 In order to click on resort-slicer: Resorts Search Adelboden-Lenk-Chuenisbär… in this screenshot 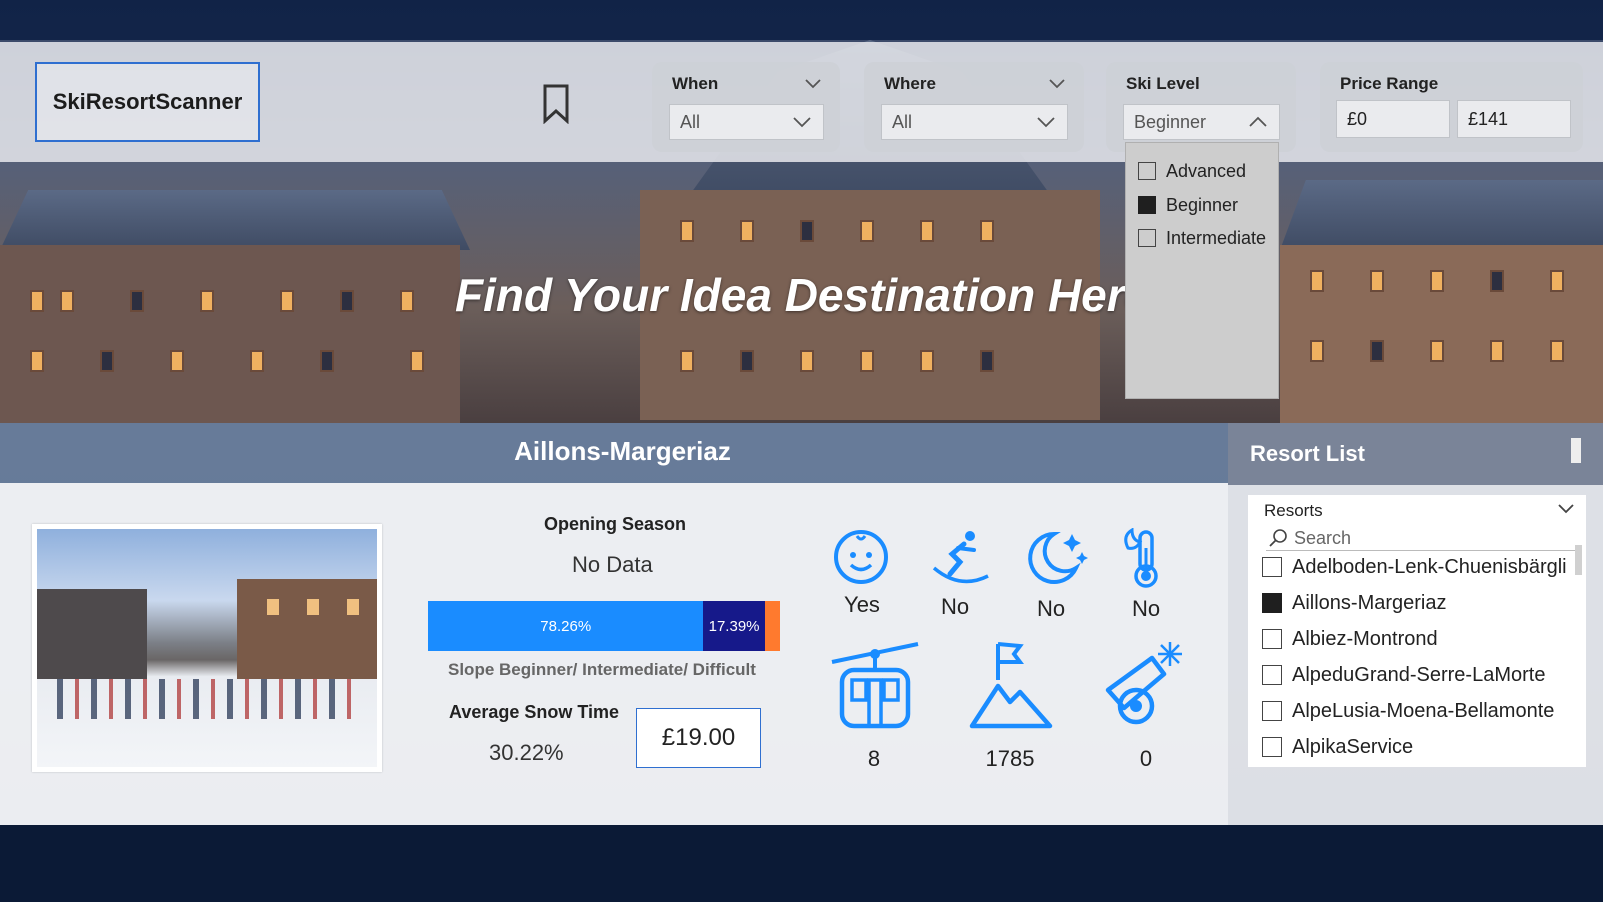, I will do `click(1417, 631)`.